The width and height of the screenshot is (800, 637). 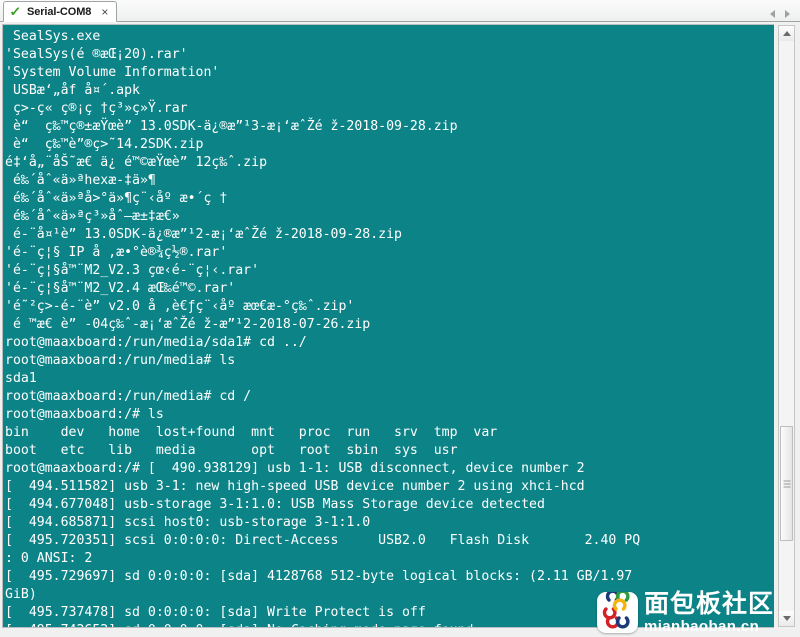 I want to click on terminal-line: é‰´åˆ«ä»ªå>°ä»¶ç¨‹åº æ•´ç †, so click(x=116, y=198).